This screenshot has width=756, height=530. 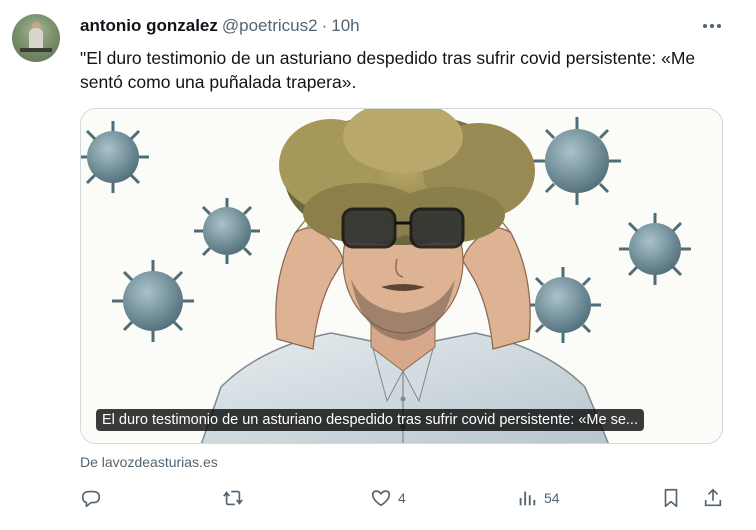 I want to click on tweet-header: antonio gonzalez @poetricus2 · 10h, so click(x=220, y=27).